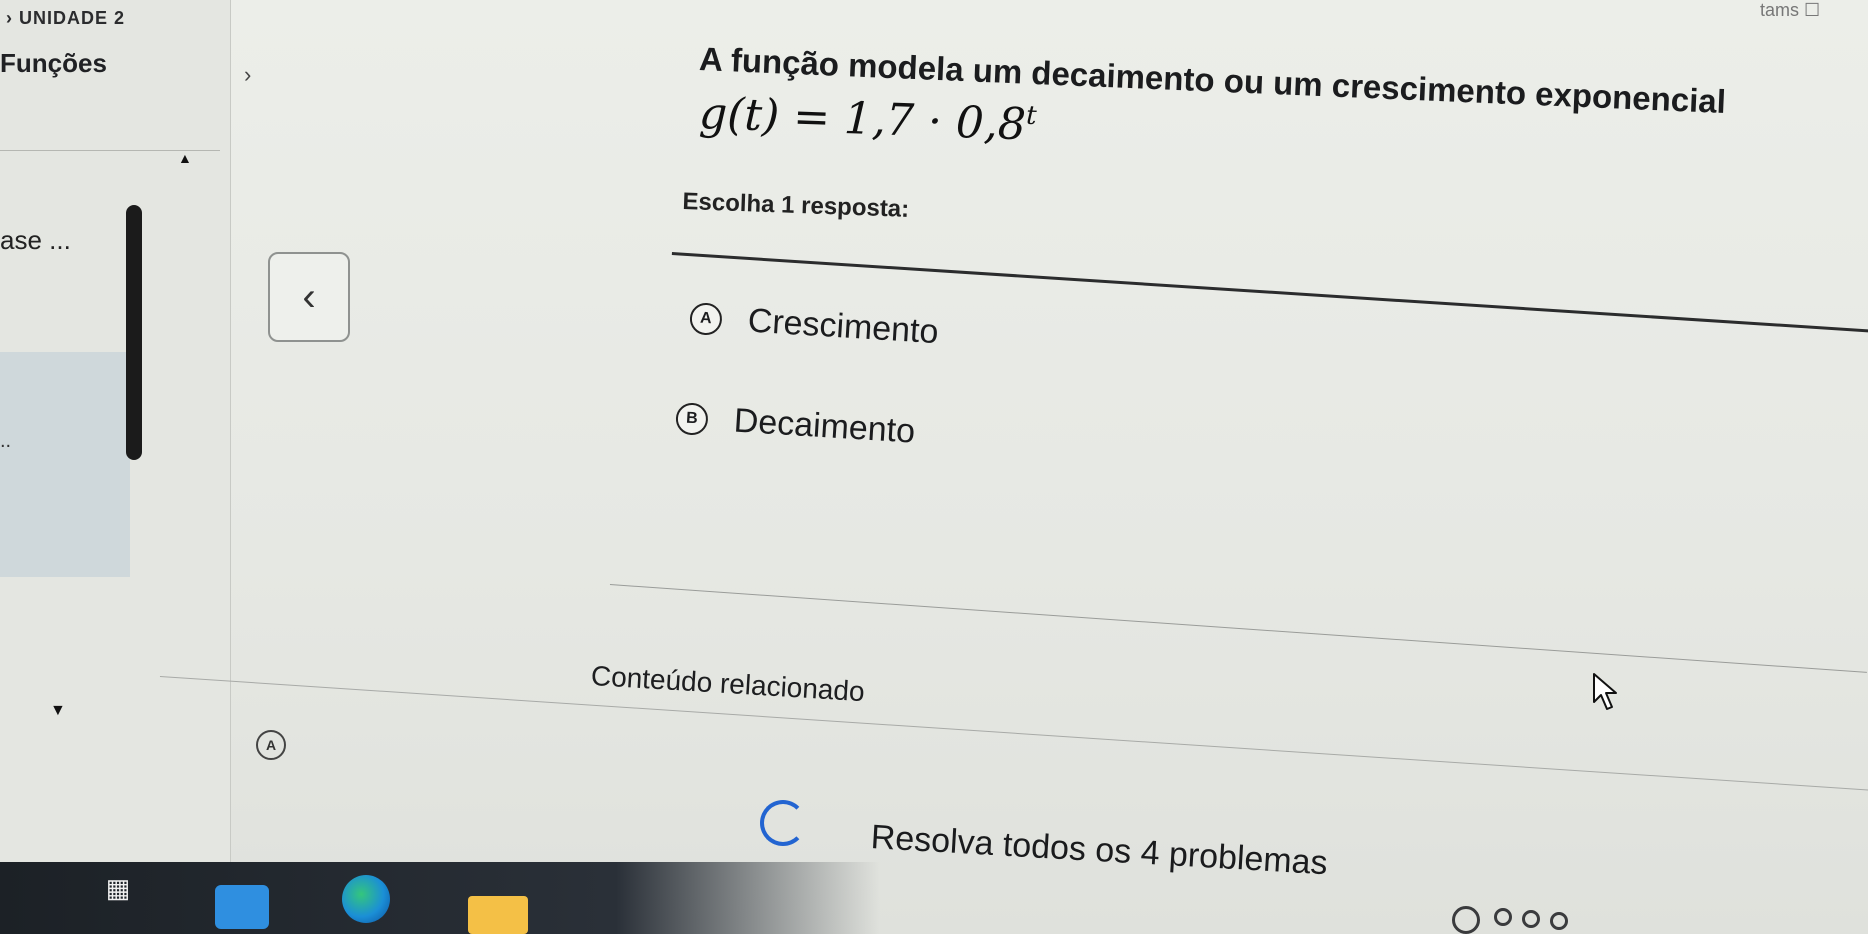  I want to click on choose-label: Escolha 1 resposta:, so click(796, 205).